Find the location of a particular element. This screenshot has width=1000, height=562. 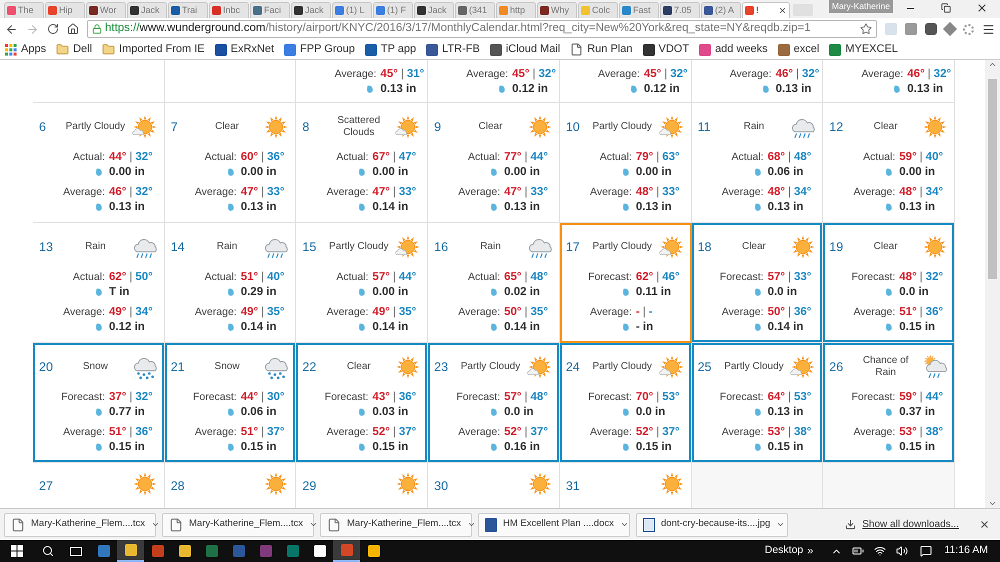

tab-title: Trai is located at coordinates (190, 10).